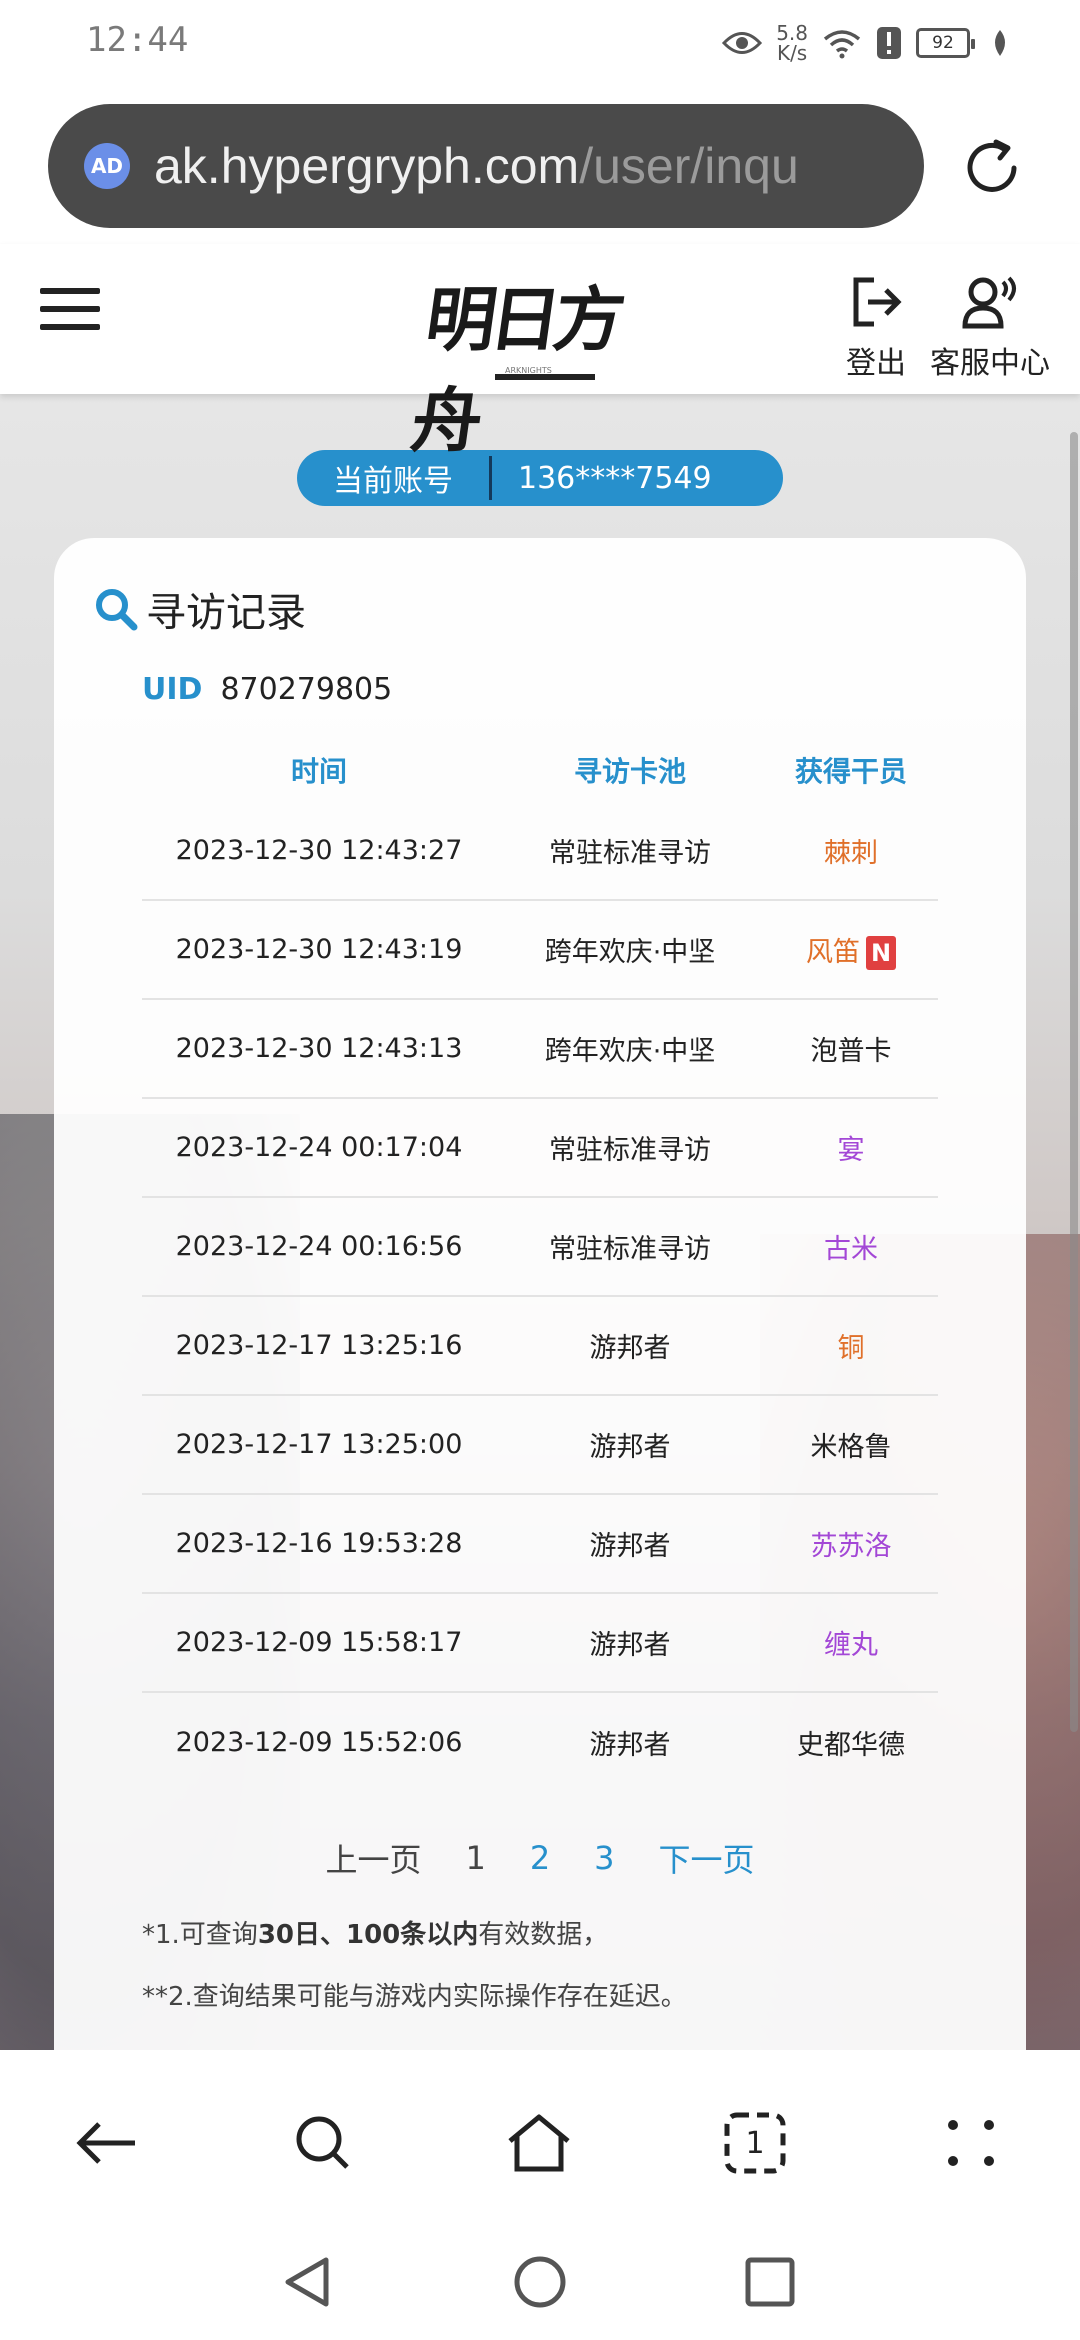 The height and width of the screenshot is (2340, 1080). I want to click on record-operator-cell: 史都华德, so click(851, 1742).